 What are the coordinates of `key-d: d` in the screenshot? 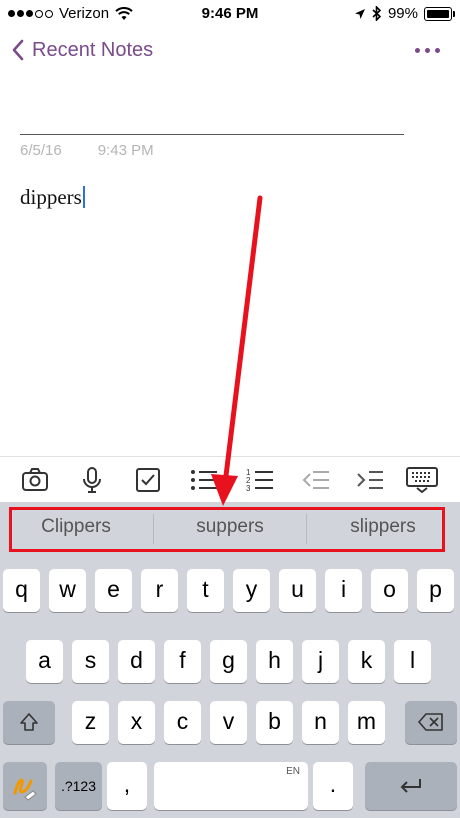 It's located at (136, 661).